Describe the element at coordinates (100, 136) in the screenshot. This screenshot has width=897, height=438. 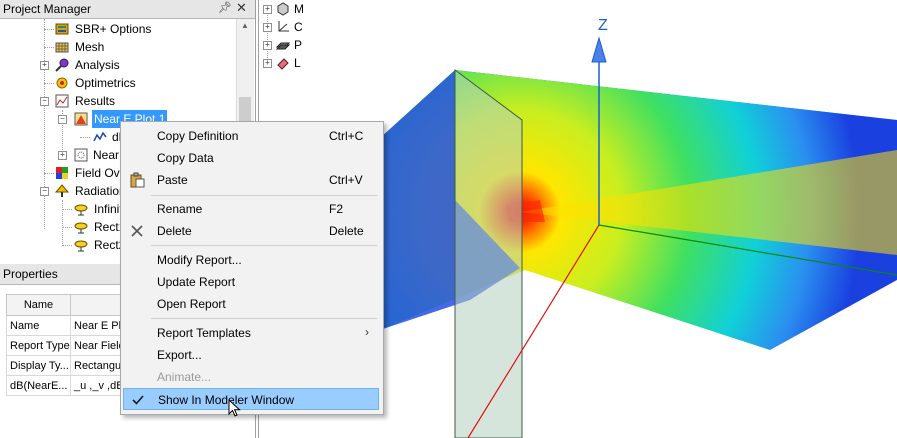
I see `trace-icon` at that location.